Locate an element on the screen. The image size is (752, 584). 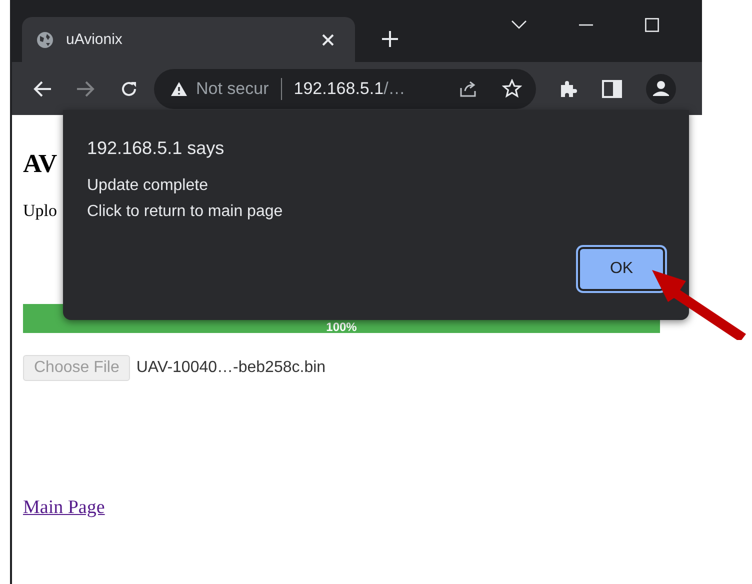
security-label: Not secur is located at coordinates (232, 88).